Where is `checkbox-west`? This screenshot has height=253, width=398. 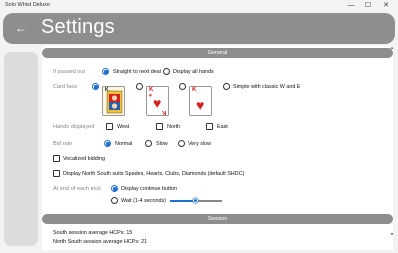
checkbox-west is located at coordinates (109, 126).